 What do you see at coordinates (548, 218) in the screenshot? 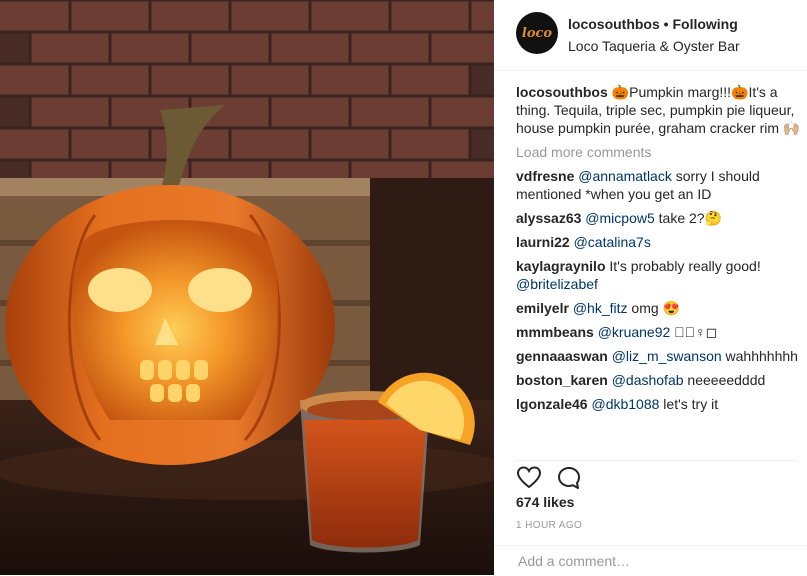
I see `comment-username: alyssaz63` at bounding box center [548, 218].